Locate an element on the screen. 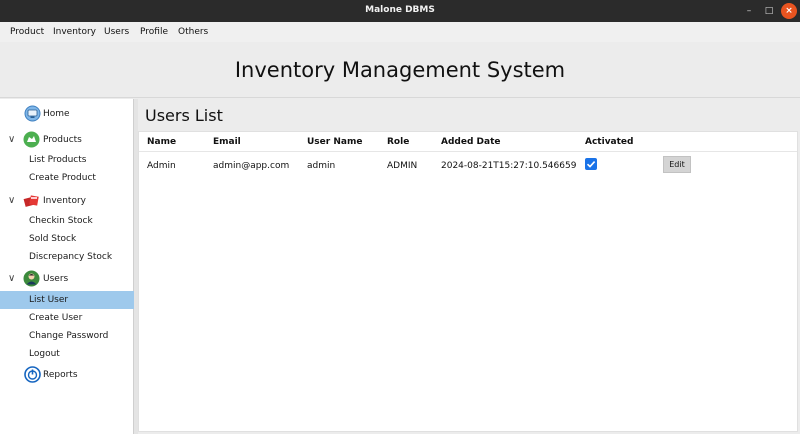  sidebar-item-reports: Reports is located at coordinates (67, 375).